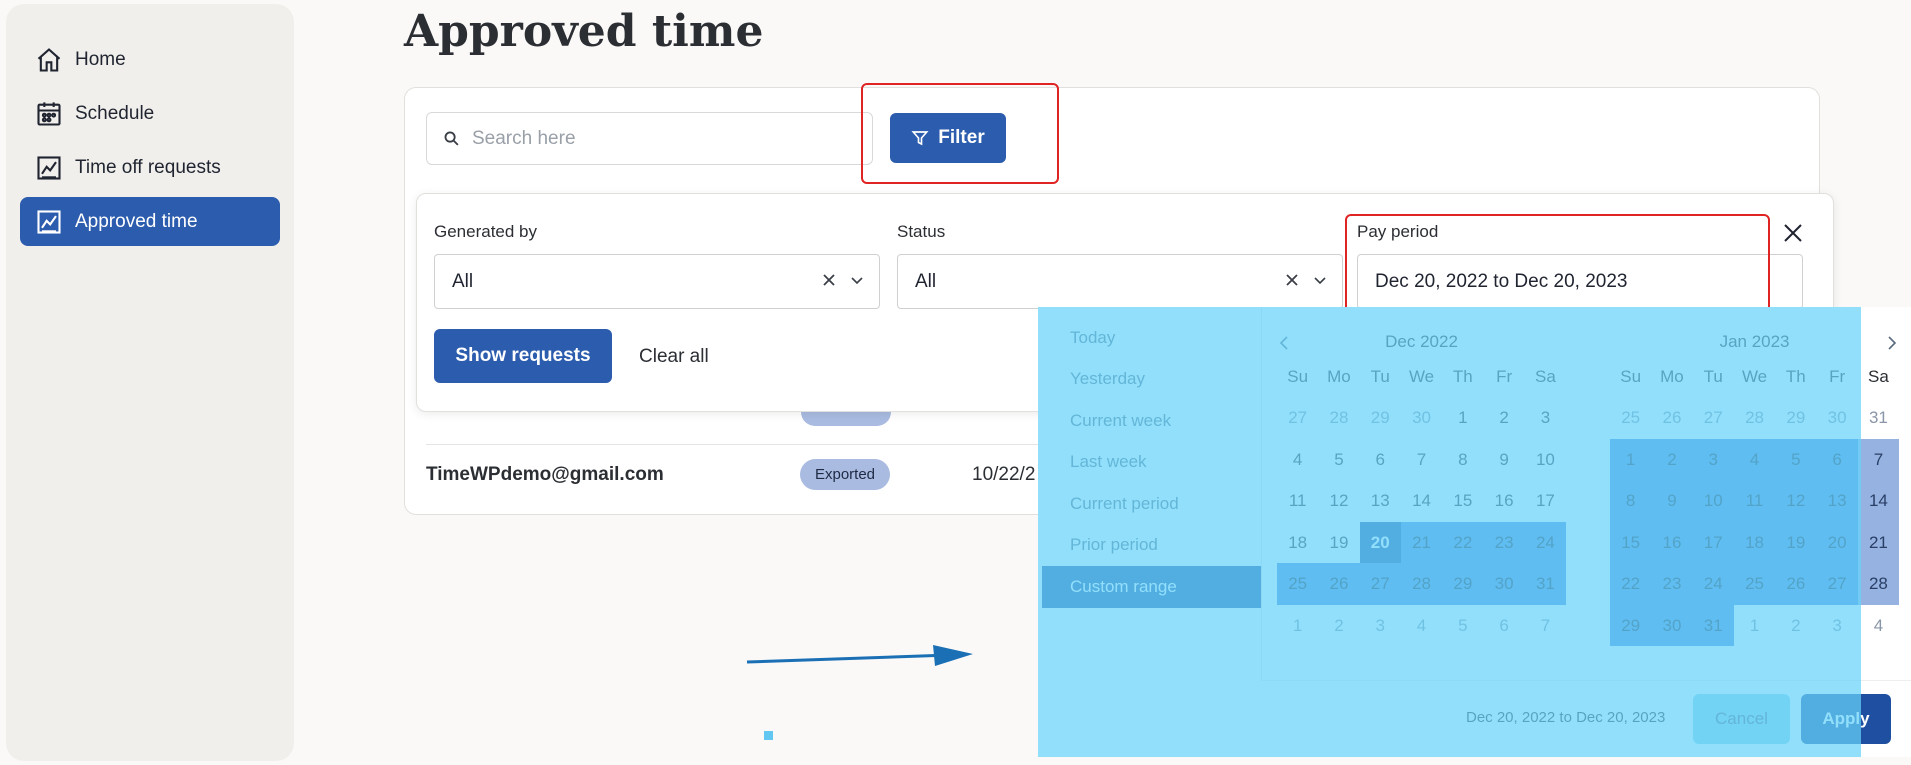  Describe the element at coordinates (1149, 421) in the screenshot. I see `range-current-week: Current week` at that location.